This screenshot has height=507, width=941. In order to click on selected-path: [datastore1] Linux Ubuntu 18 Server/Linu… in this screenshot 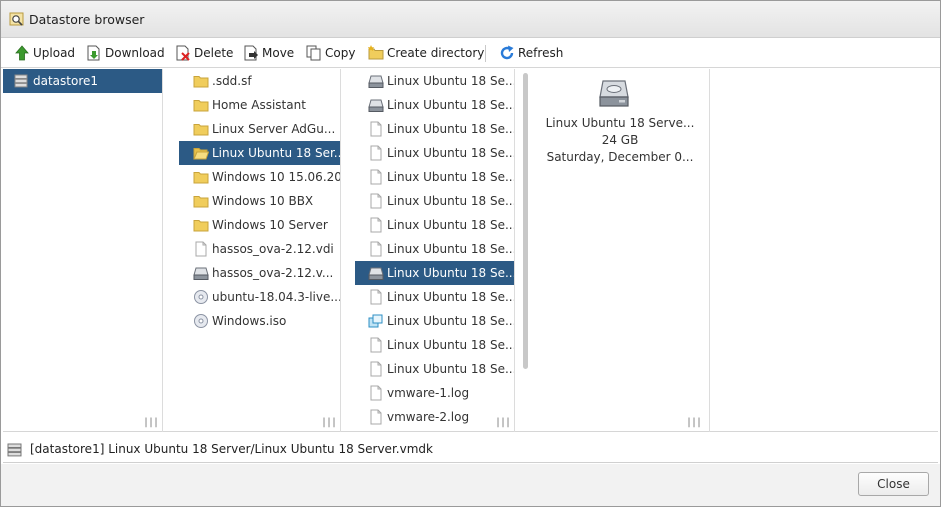, I will do `click(231, 449)`.